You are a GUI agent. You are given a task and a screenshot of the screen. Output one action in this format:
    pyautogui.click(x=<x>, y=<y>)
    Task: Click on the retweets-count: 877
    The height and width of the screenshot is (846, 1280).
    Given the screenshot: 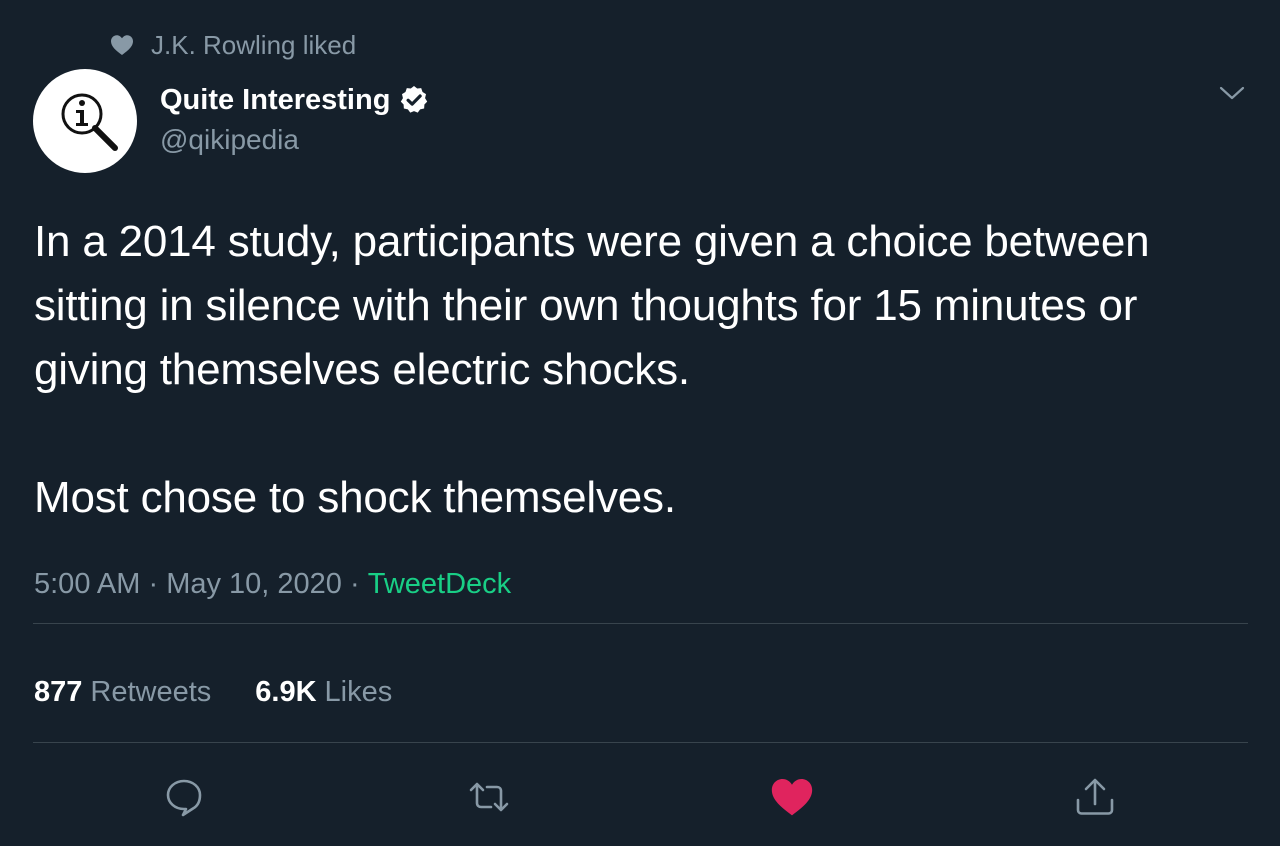 What is the action you would take?
    pyautogui.click(x=58, y=691)
    